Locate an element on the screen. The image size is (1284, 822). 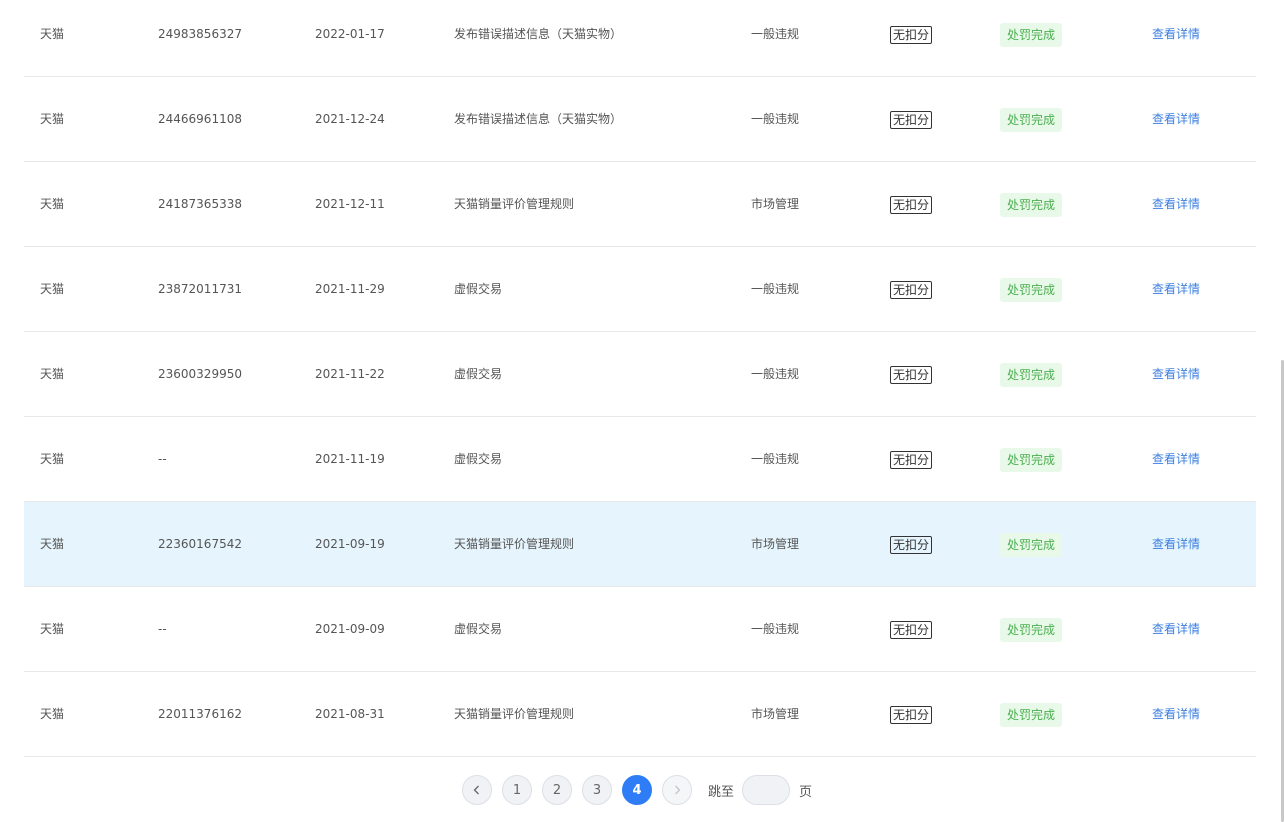
date-cell: 2021-12-11 is located at coordinates (350, 204).